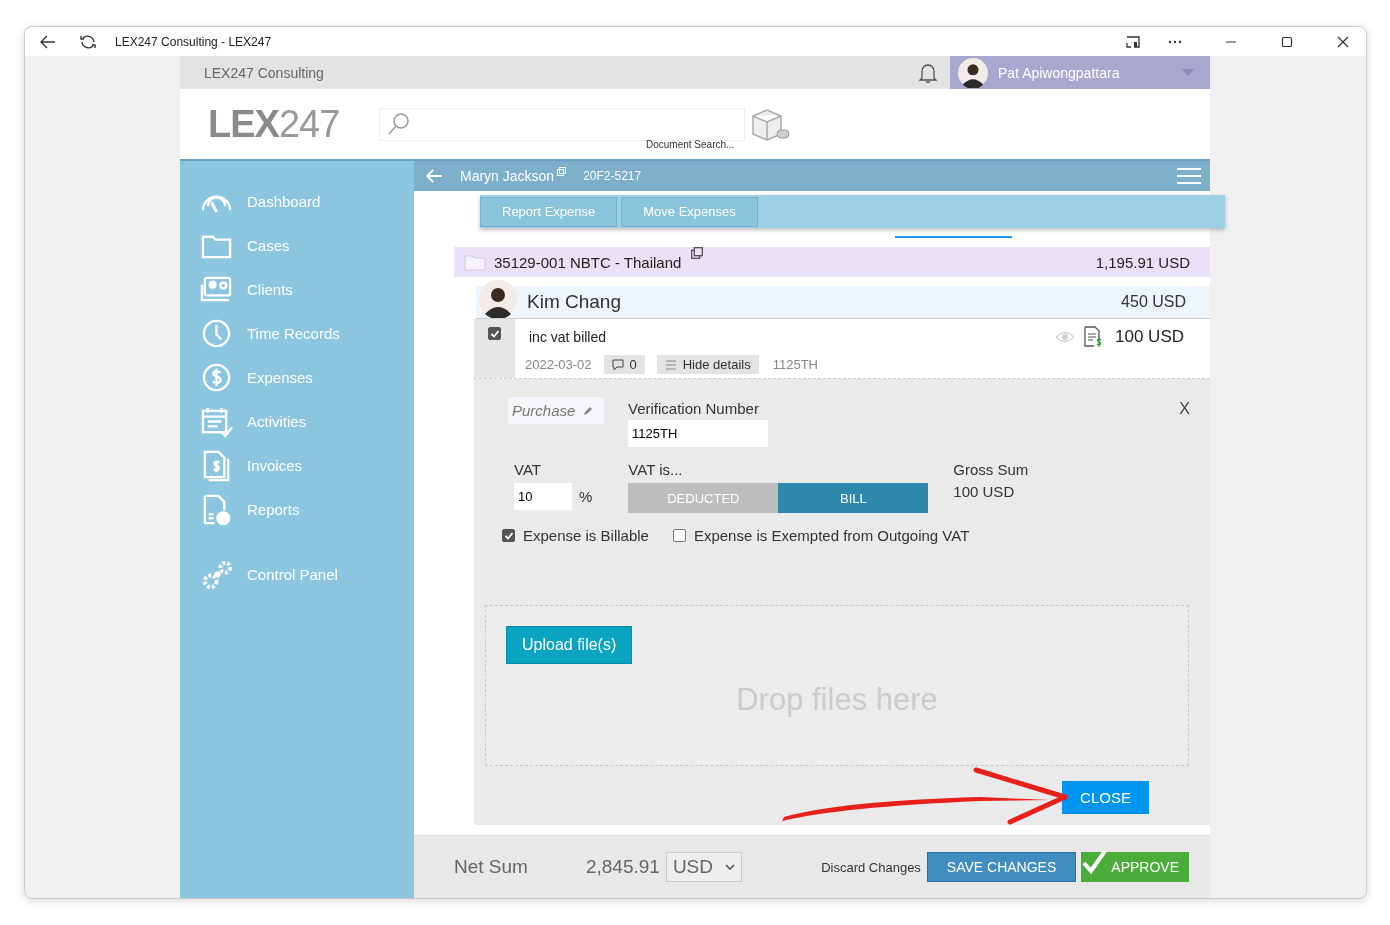 Image resolution: width=1390 pixels, height=925 pixels. What do you see at coordinates (1080, 72) in the screenshot?
I see `user-menu: Pat Apiwongpattara` at bounding box center [1080, 72].